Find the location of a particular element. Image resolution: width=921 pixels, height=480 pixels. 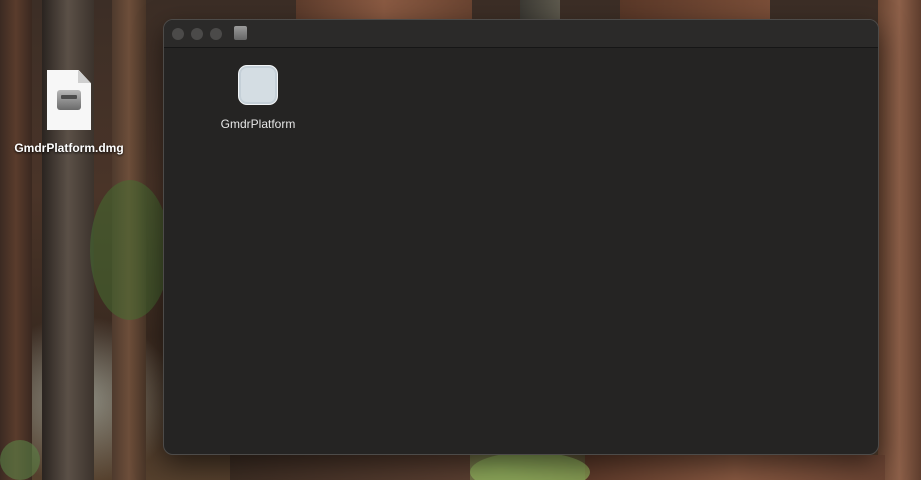

minimize-button is located at coordinates (197, 34).